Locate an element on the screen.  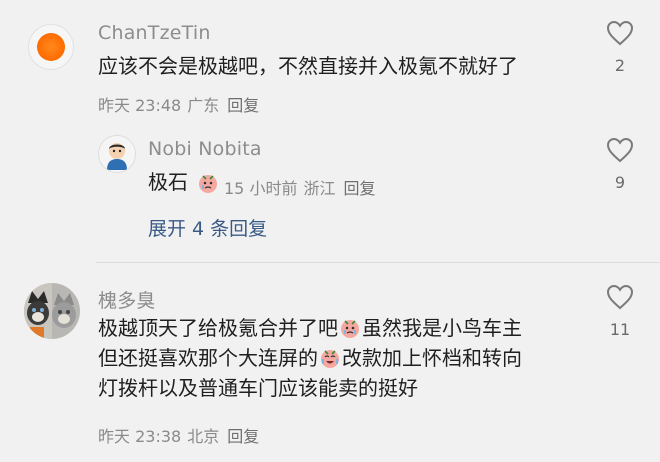
comment-text-segment: 虽然我是小鸟车主 is located at coordinates (442, 328).